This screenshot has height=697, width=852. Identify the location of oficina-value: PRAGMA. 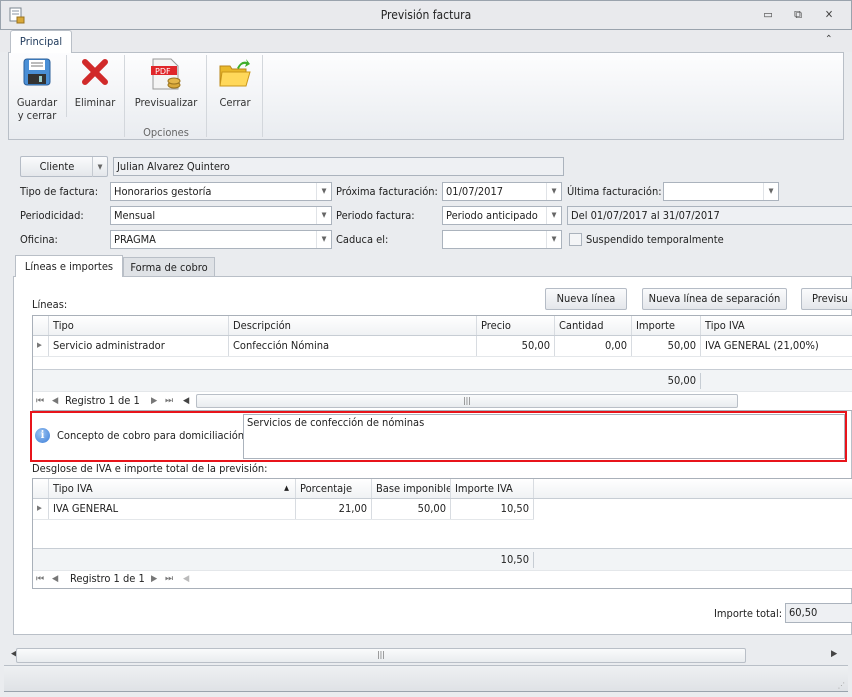
(135, 239).